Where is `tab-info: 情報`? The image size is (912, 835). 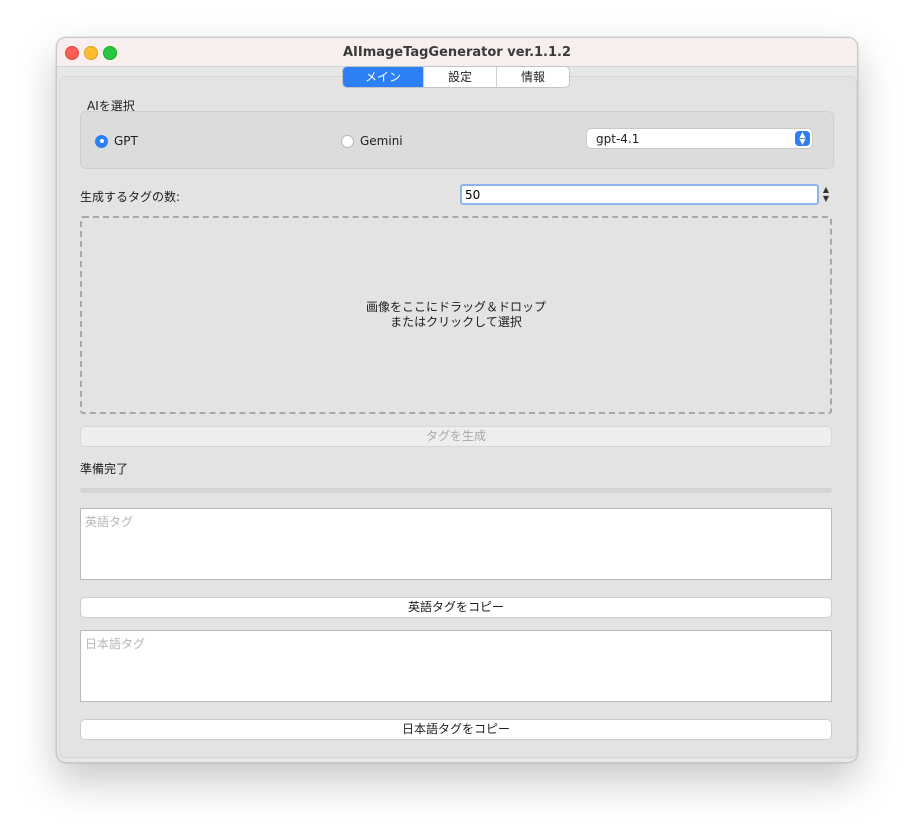 tab-info: 情報 is located at coordinates (533, 77).